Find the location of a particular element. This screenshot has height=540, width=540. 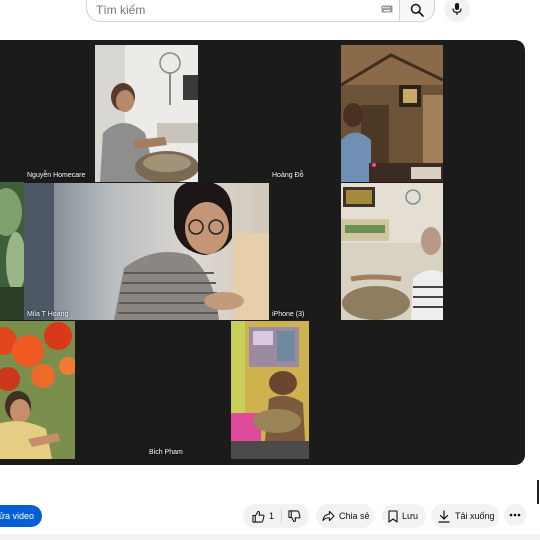

keyboard-icon is located at coordinates (387, 9).